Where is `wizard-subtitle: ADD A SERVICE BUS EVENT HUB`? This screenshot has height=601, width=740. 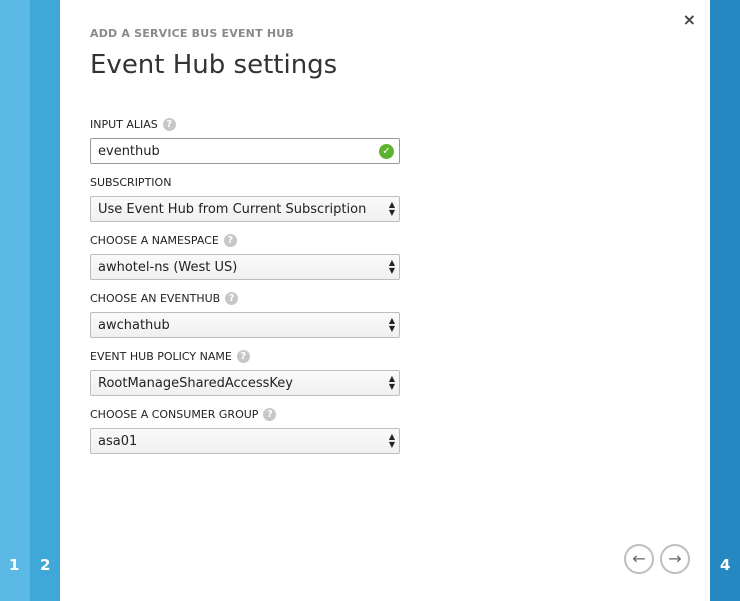
wizard-subtitle: ADD A SERVICE BUS EVENT HUB is located at coordinates (192, 33).